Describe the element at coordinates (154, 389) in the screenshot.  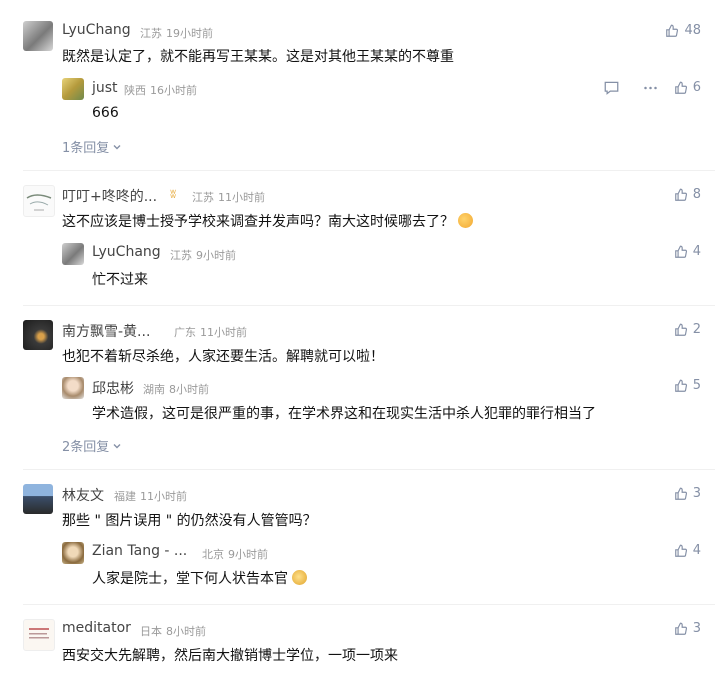
I see `reply-location: 湖南` at that location.